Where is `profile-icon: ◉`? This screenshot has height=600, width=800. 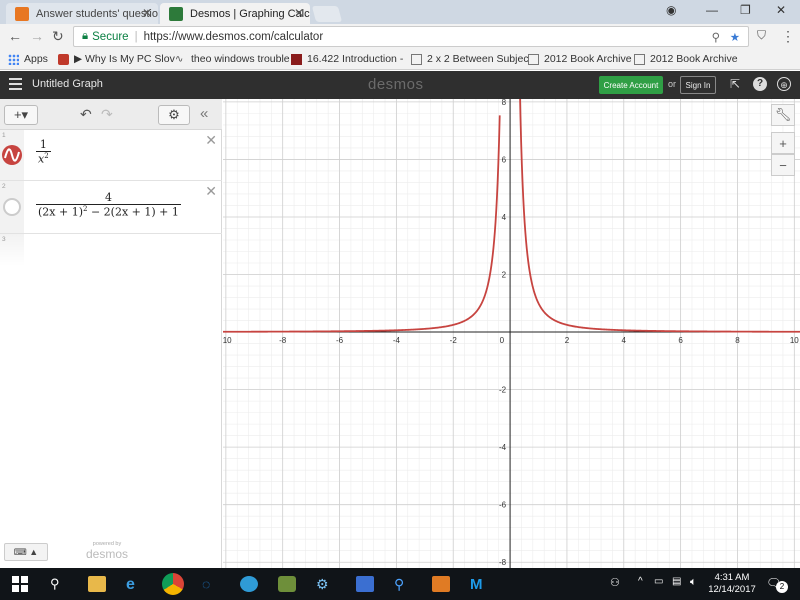 profile-icon: ◉ is located at coordinates (671, 10).